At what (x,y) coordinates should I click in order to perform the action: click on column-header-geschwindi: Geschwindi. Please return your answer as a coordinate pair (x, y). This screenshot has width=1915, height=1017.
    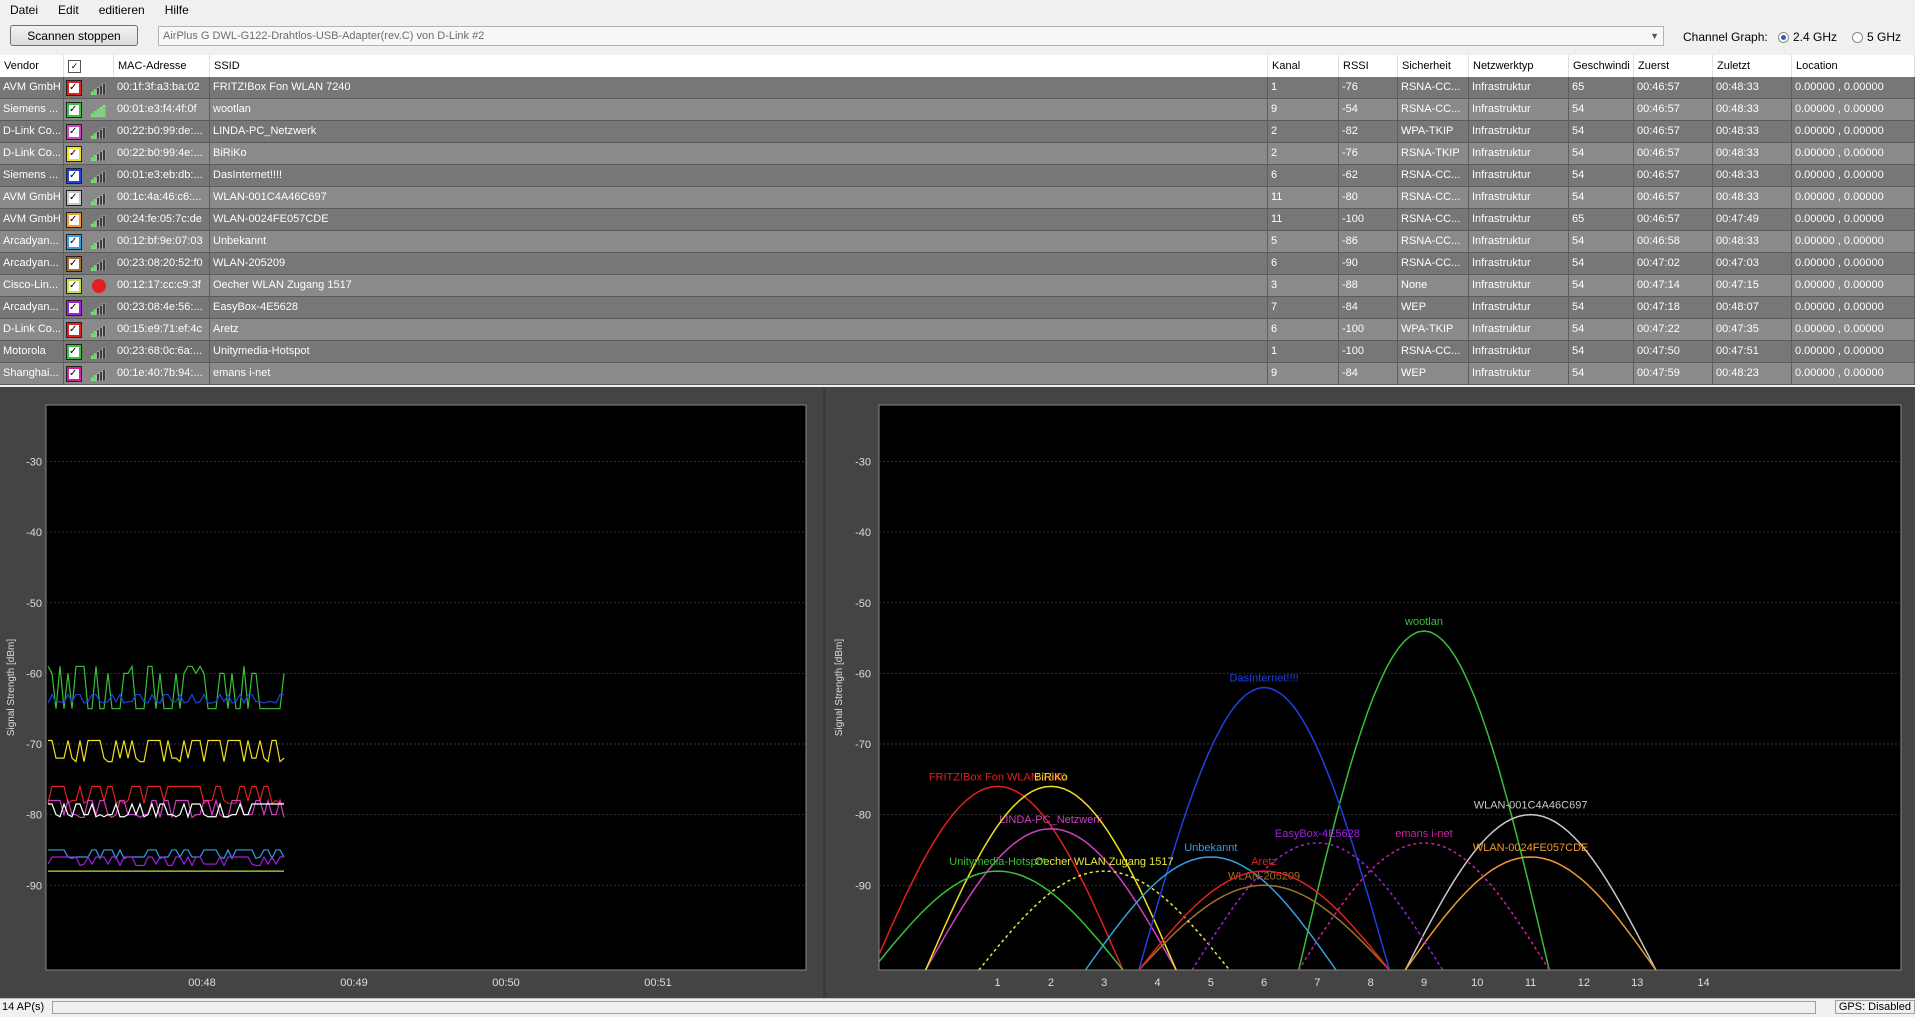
    Looking at the image, I should click on (1601, 66).